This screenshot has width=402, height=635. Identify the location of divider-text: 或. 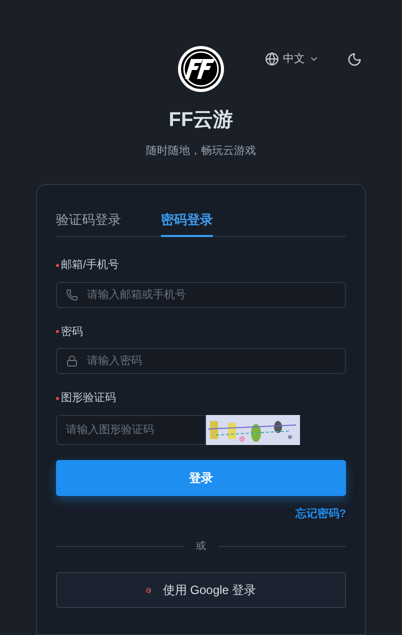
(201, 547).